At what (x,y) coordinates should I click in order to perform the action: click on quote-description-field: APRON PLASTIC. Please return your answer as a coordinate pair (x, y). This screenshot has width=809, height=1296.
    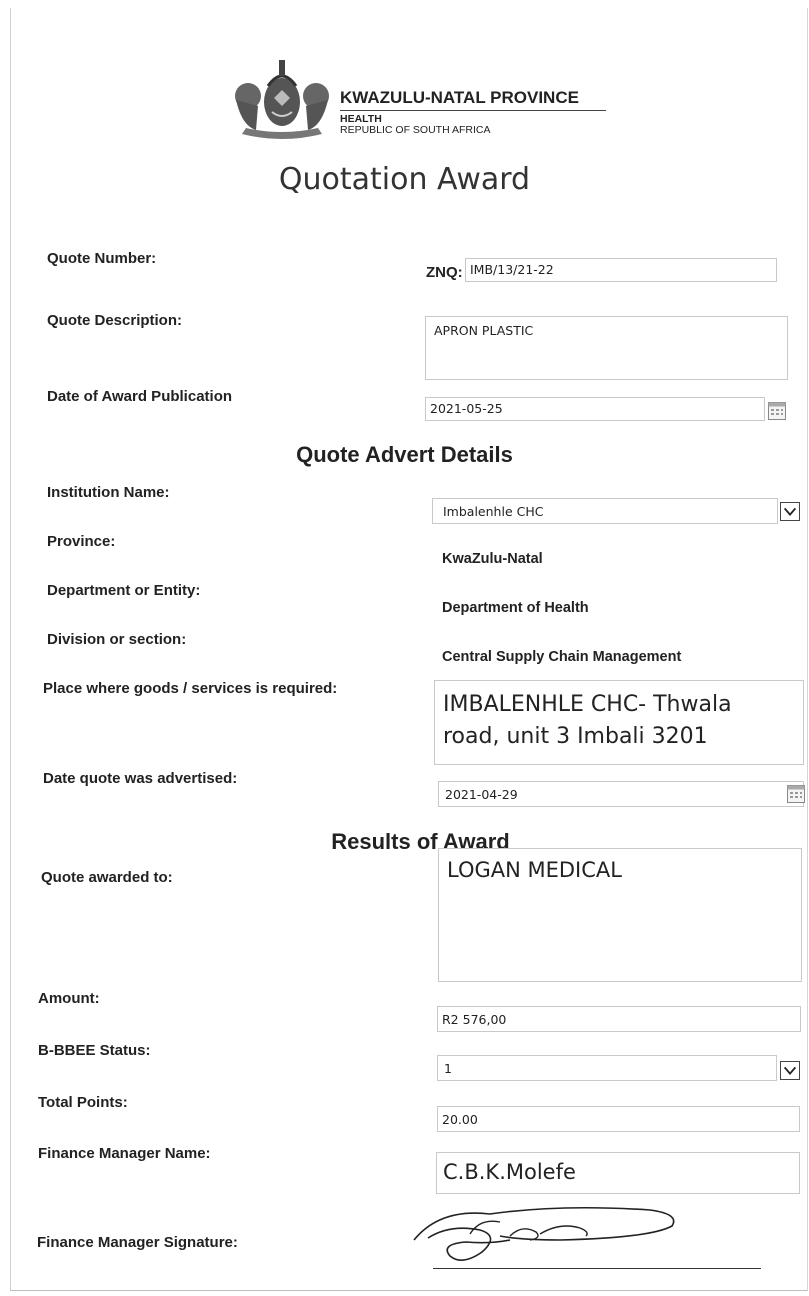
    Looking at the image, I should click on (606, 348).